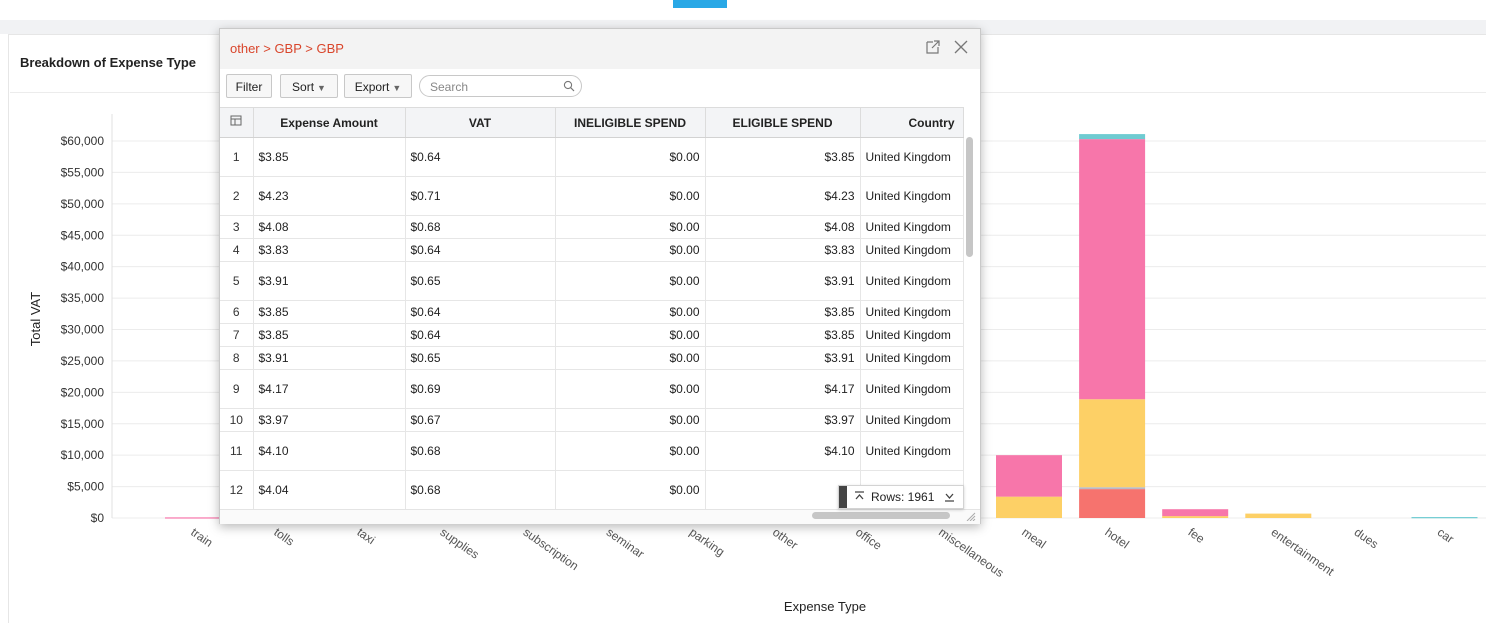  I want to click on table-row: 6 $3.85 $0.64 $0.00 $3.85 United Kingdom, so click(592, 312).